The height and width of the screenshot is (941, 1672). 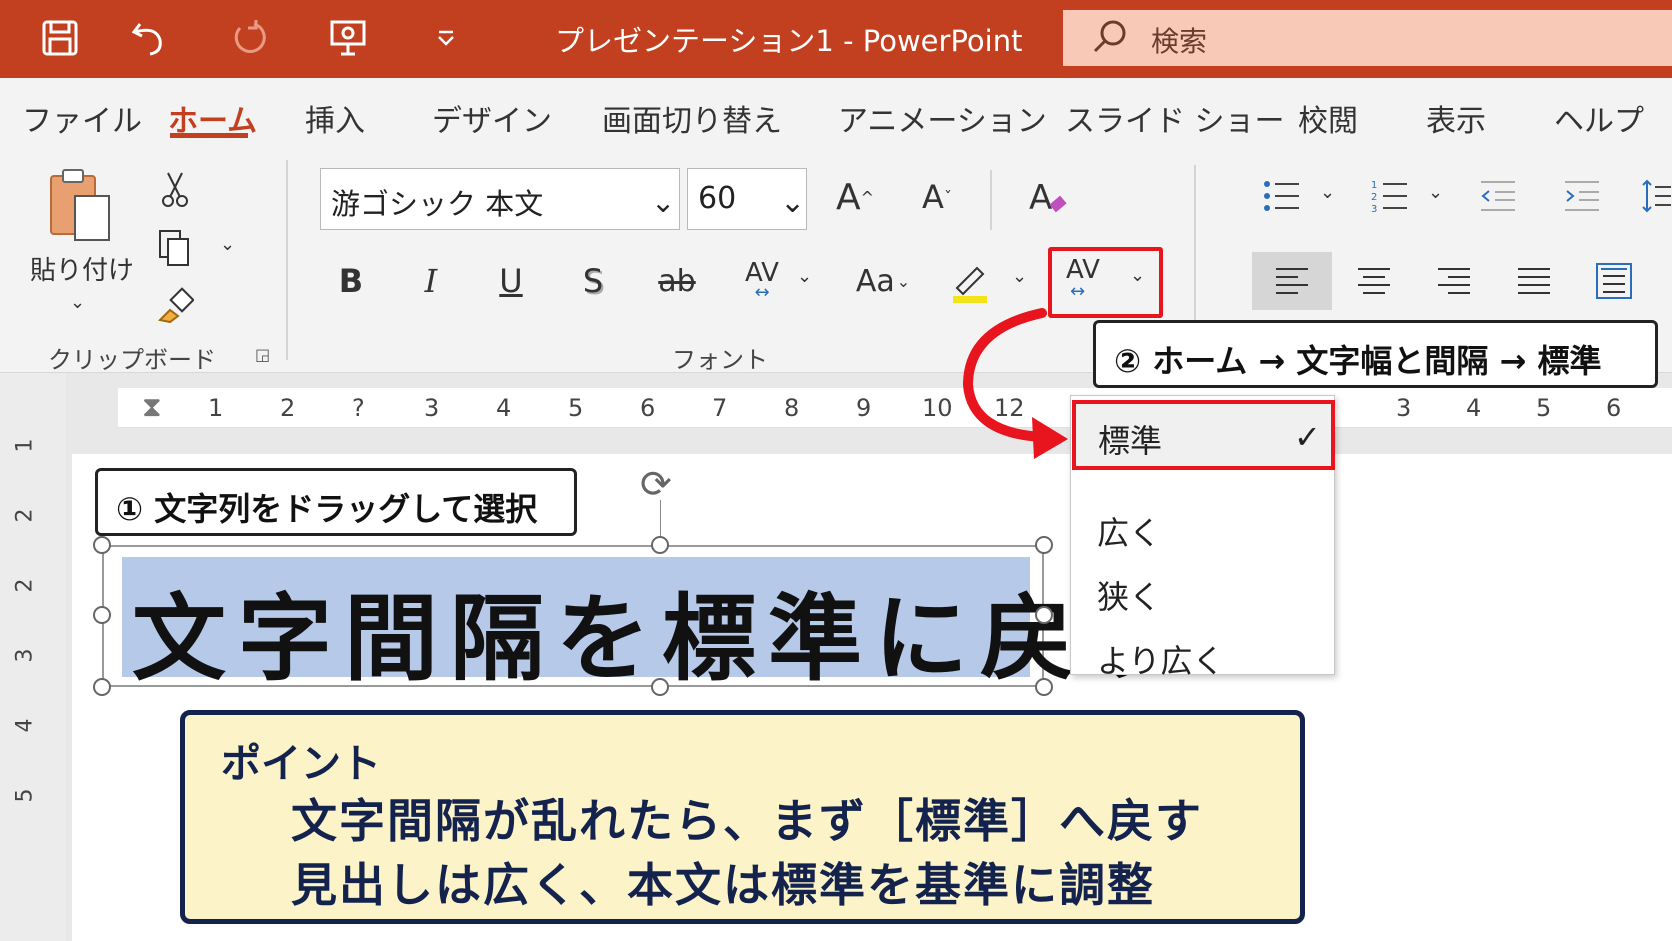 I want to click on menu-item-label: 狭く, so click(x=1129, y=597).